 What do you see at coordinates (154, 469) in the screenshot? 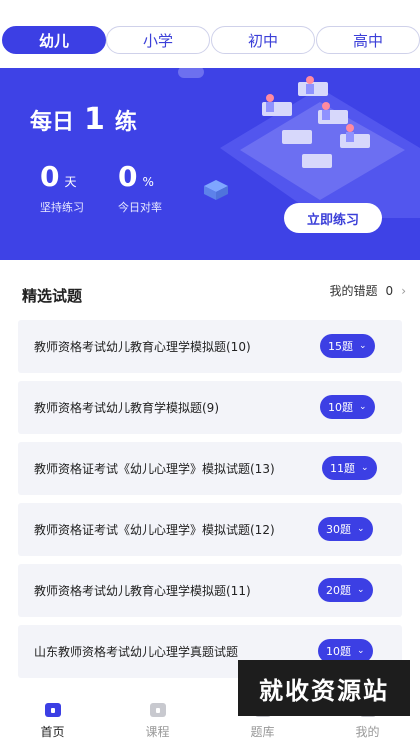
I see `question-set-title: 教师资格证考试《幼儿心理学》模拟试题(13)` at bounding box center [154, 469].